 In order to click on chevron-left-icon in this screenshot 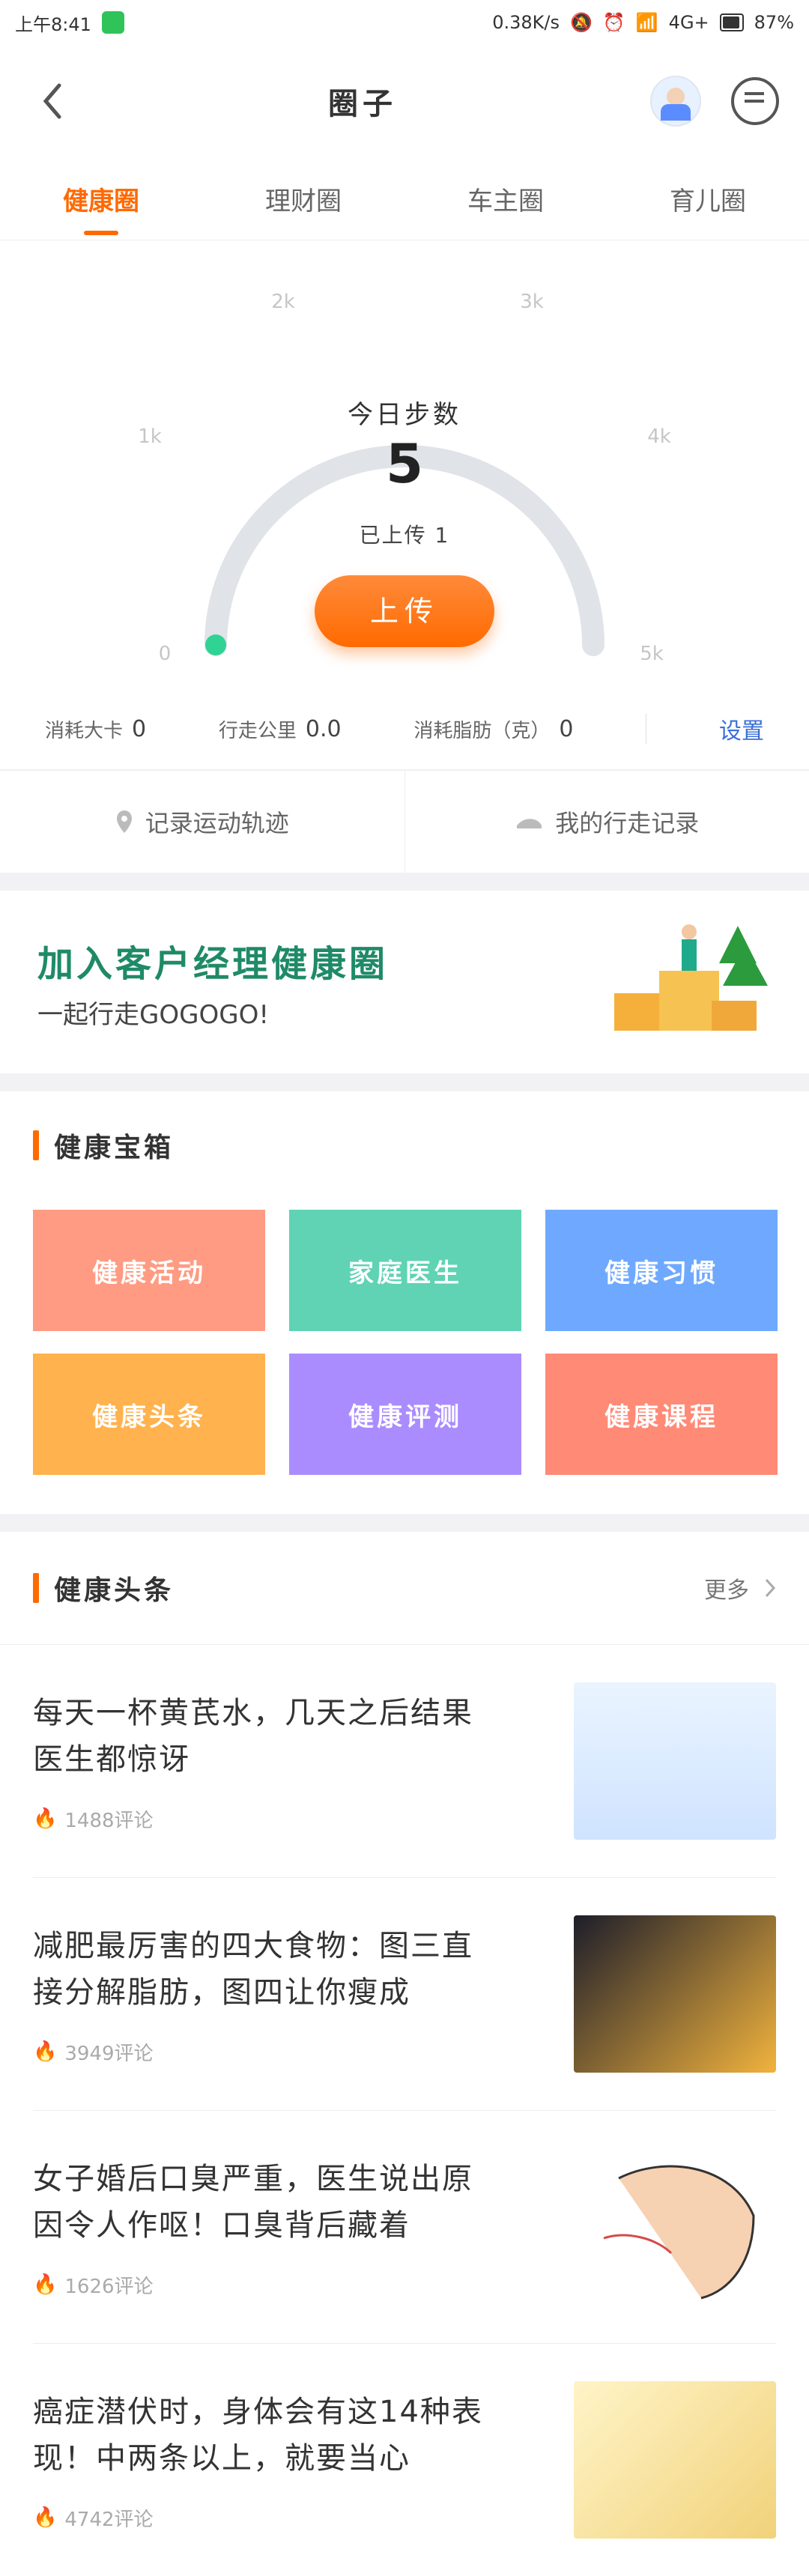, I will do `click(53, 101)`.